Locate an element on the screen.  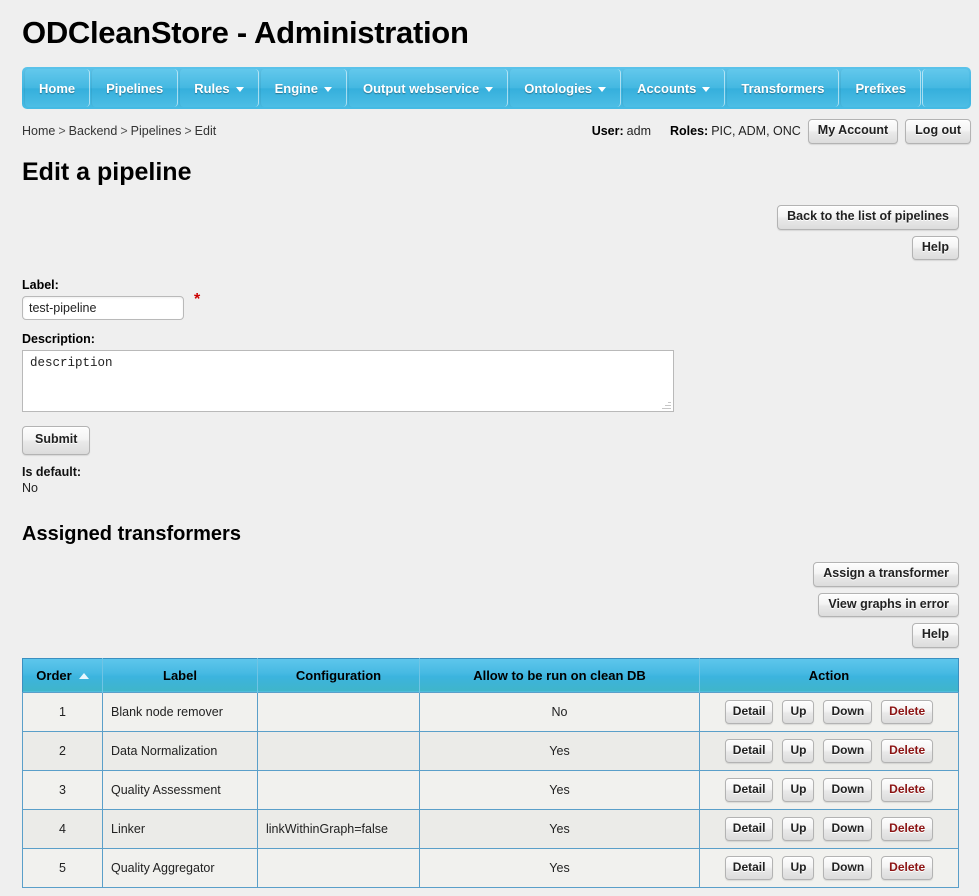
roles-label: Roles: is located at coordinates (689, 131).